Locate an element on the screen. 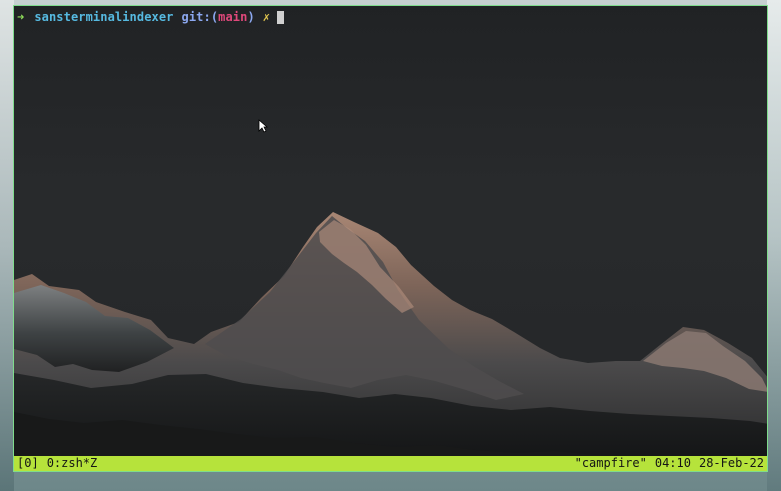  tmux-status-bar: [0] 0:zsh*Z "campfire" 04:10 28-Feb-22 is located at coordinates (390, 463).